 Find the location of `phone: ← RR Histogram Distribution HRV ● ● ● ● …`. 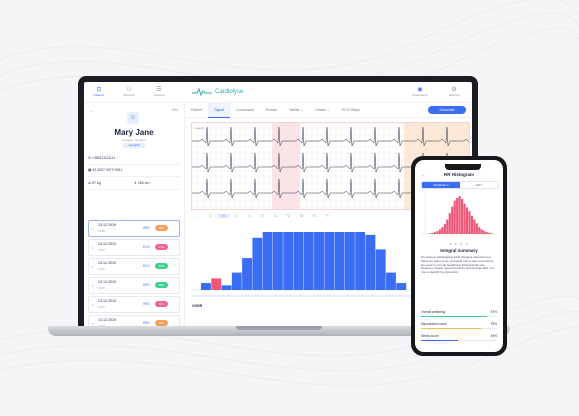

phone: ← RR Histogram Distribution HRV ● ● ● ● … is located at coordinates (459, 256).